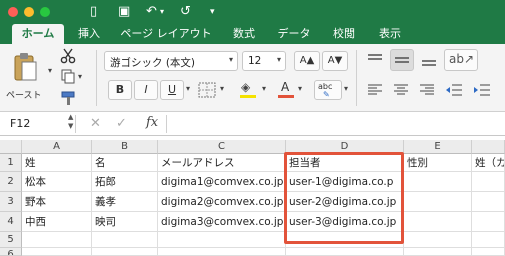 The height and width of the screenshot is (256, 505). Describe the element at coordinates (375, 60) in the screenshot. I see `align-top-icon` at that location.